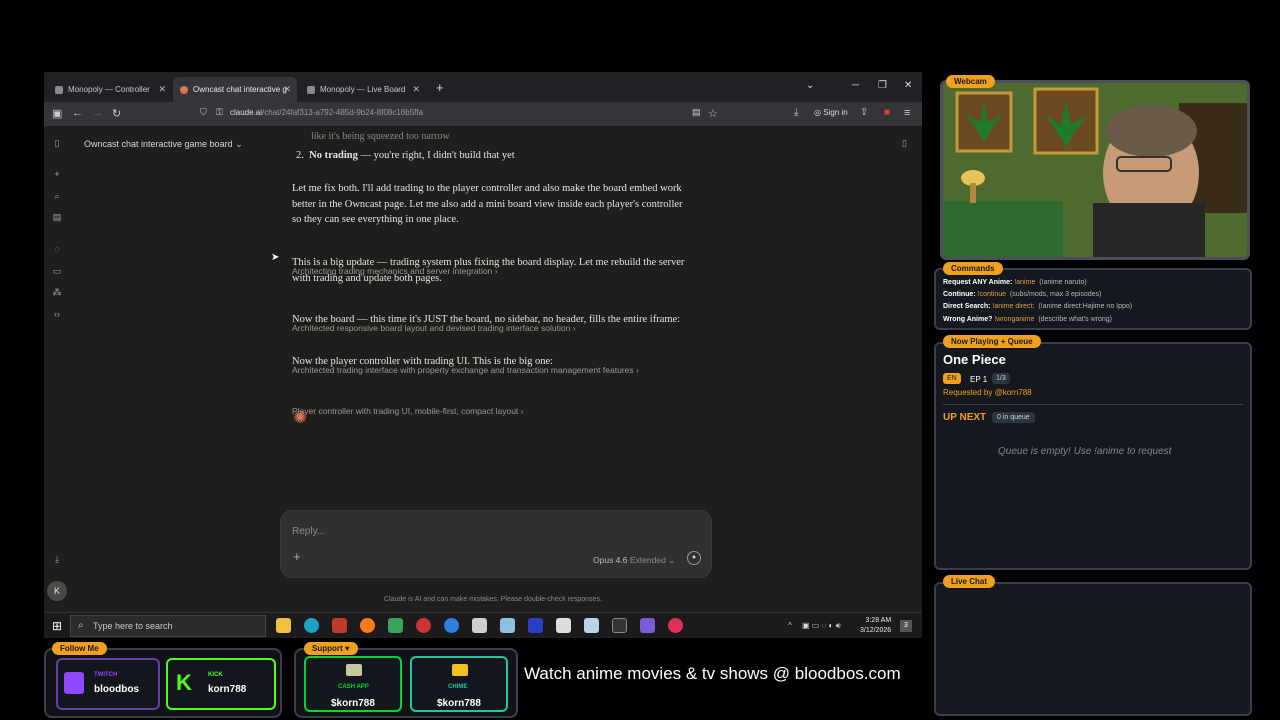 The image size is (1280, 720). Describe the element at coordinates (57, 271) in the screenshot. I see `archive-icon: ▭` at that location.